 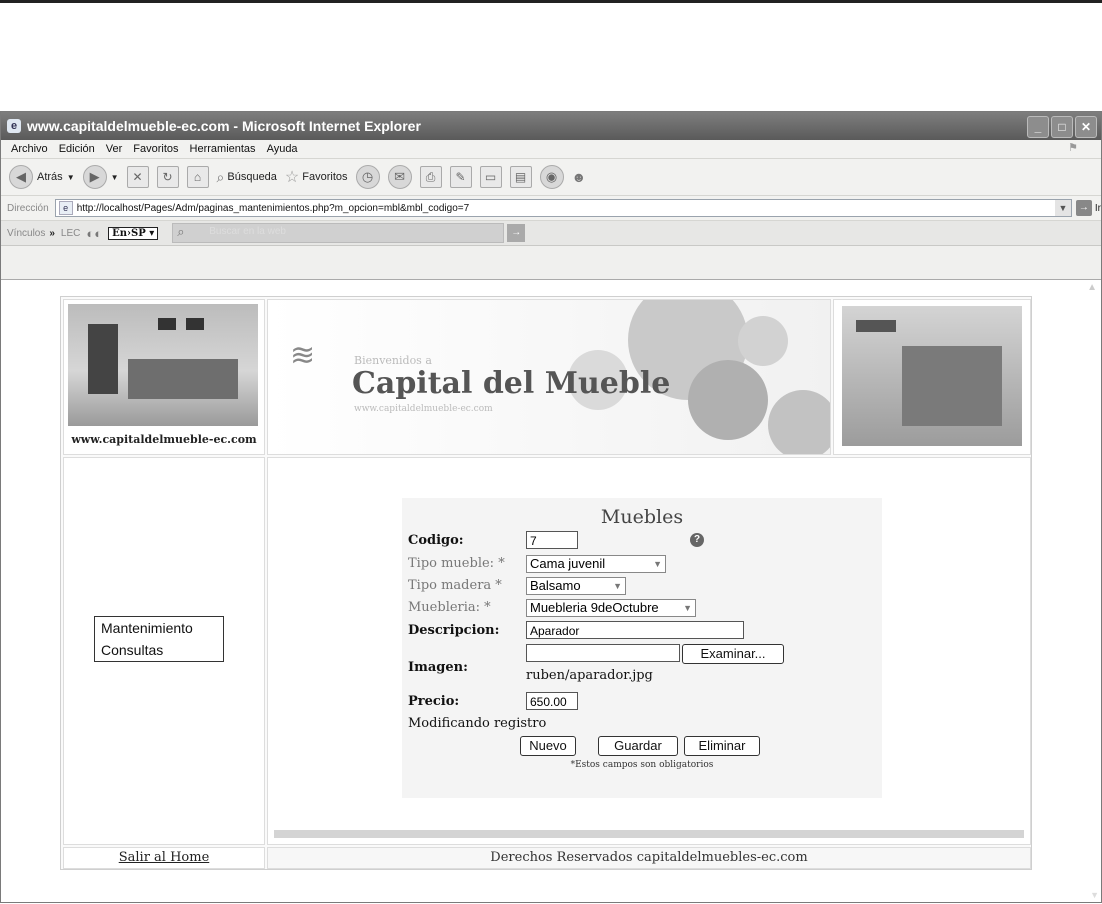 I want to click on go-button: Ir, so click(x=1098, y=208).